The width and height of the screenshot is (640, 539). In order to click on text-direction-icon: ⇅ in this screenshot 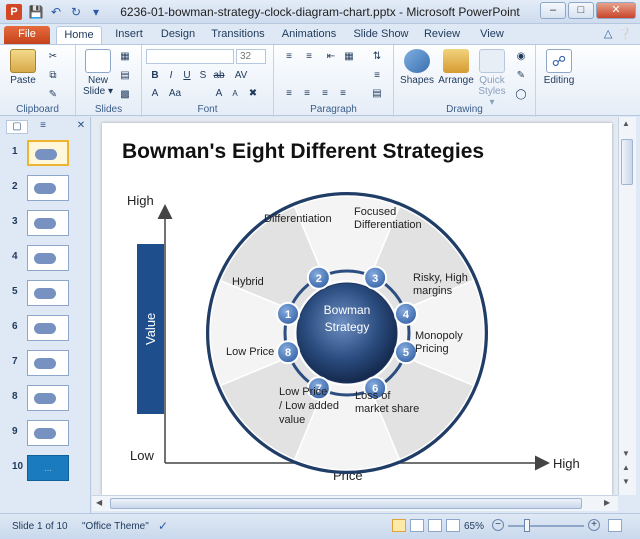, I will do `click(377, 57)`.